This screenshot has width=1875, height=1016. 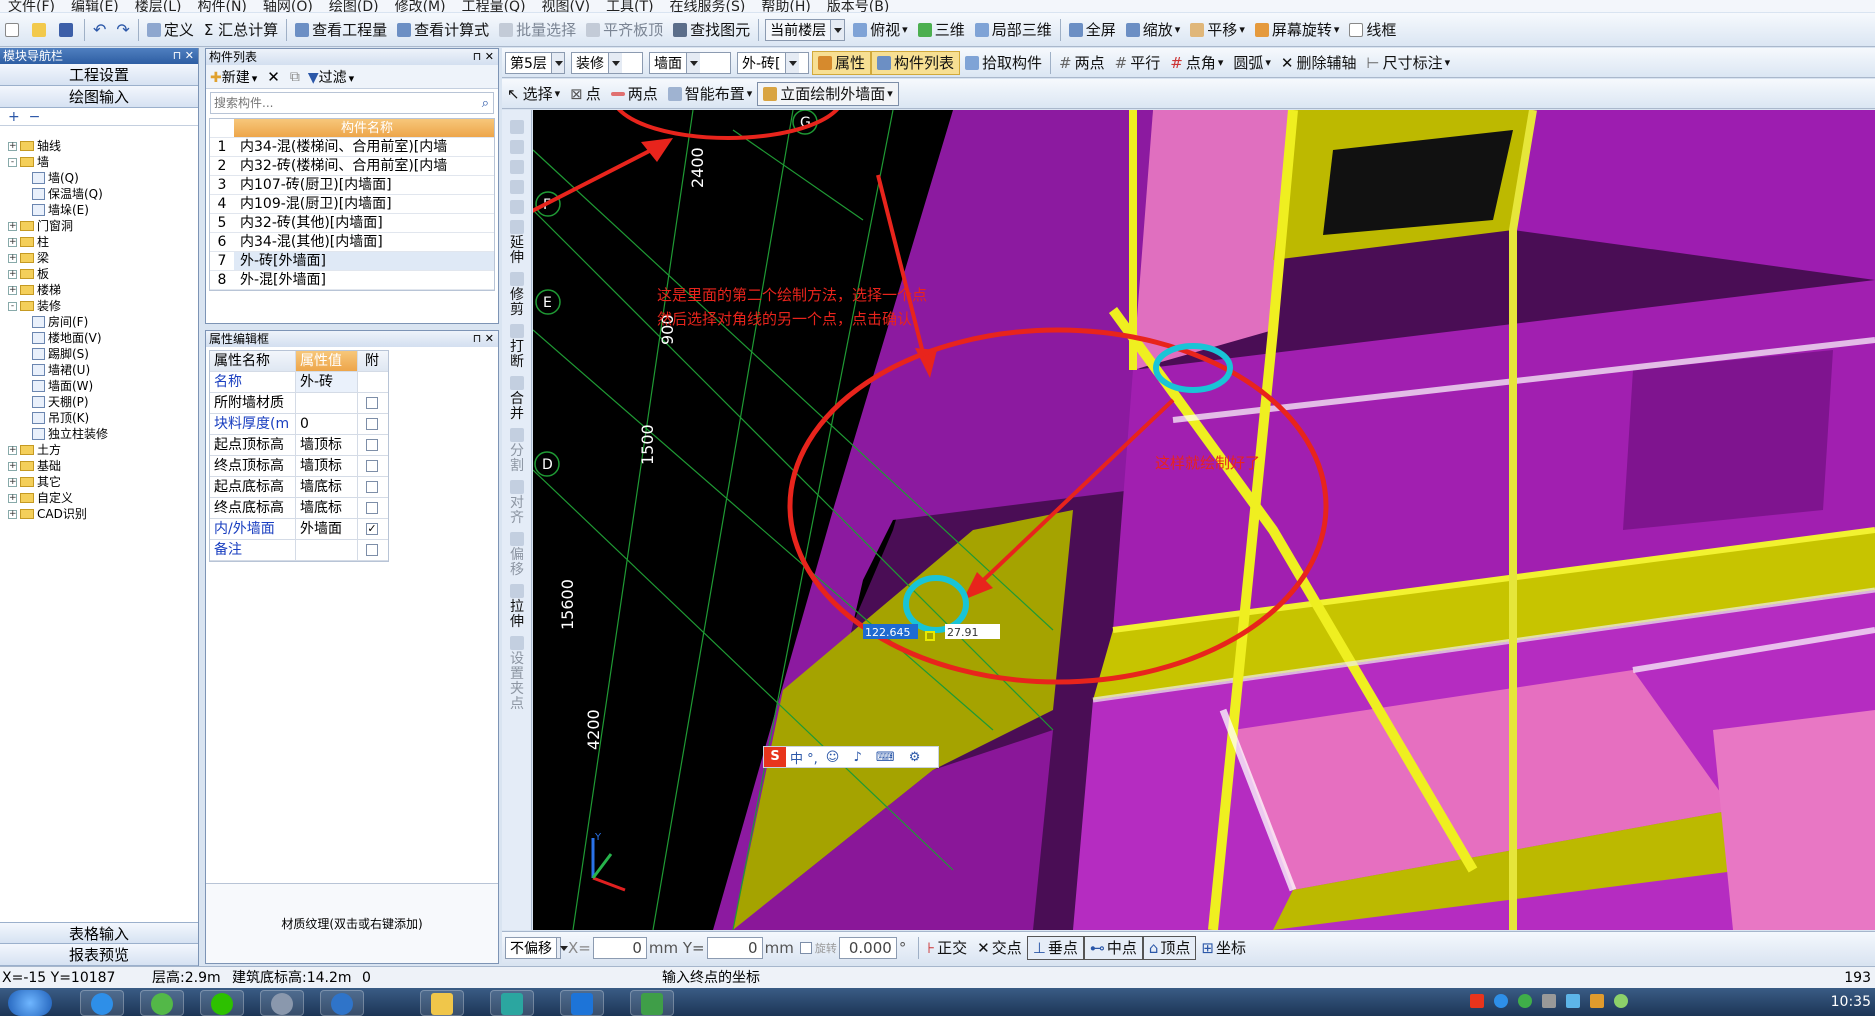 What do you see at coordinates (535, 62) in the screenshot?
I see `floor-select: 第5层` at bounding box center [535, 62].